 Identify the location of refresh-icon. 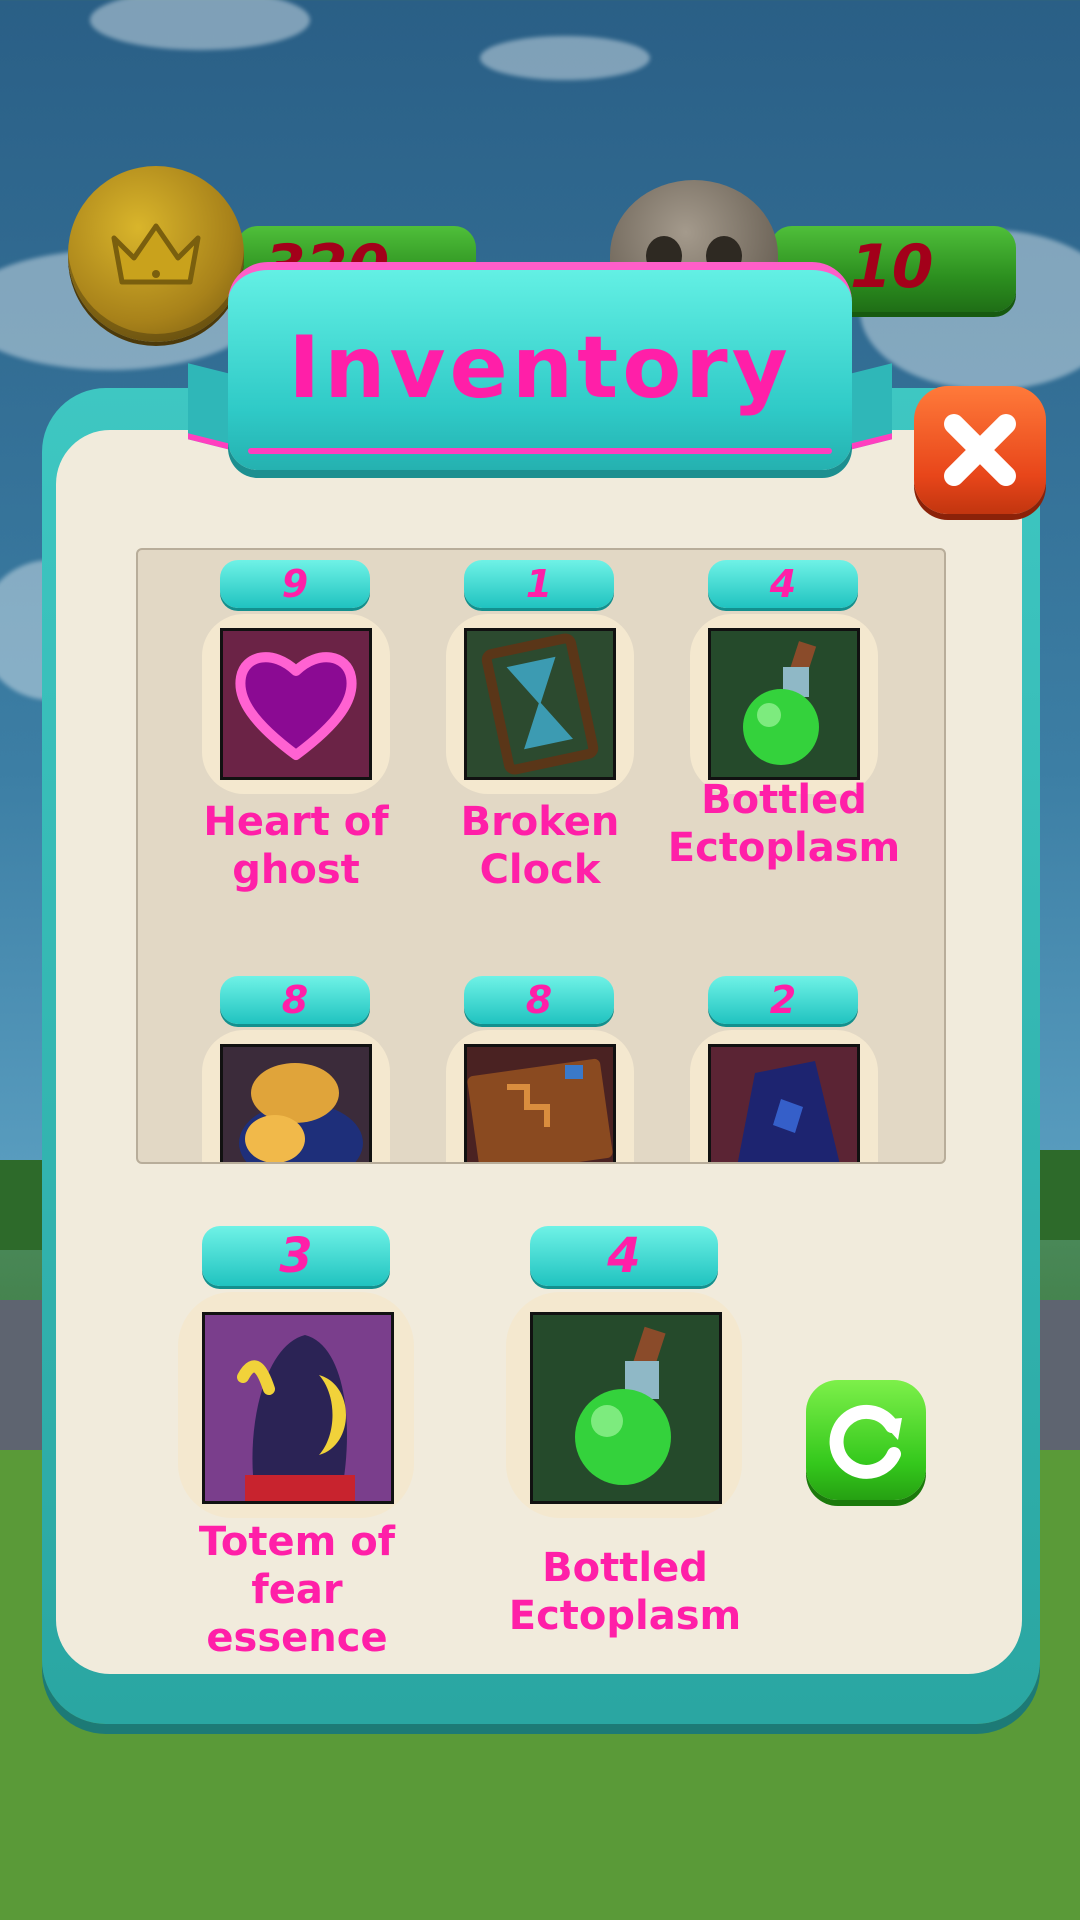
(865, 1441).